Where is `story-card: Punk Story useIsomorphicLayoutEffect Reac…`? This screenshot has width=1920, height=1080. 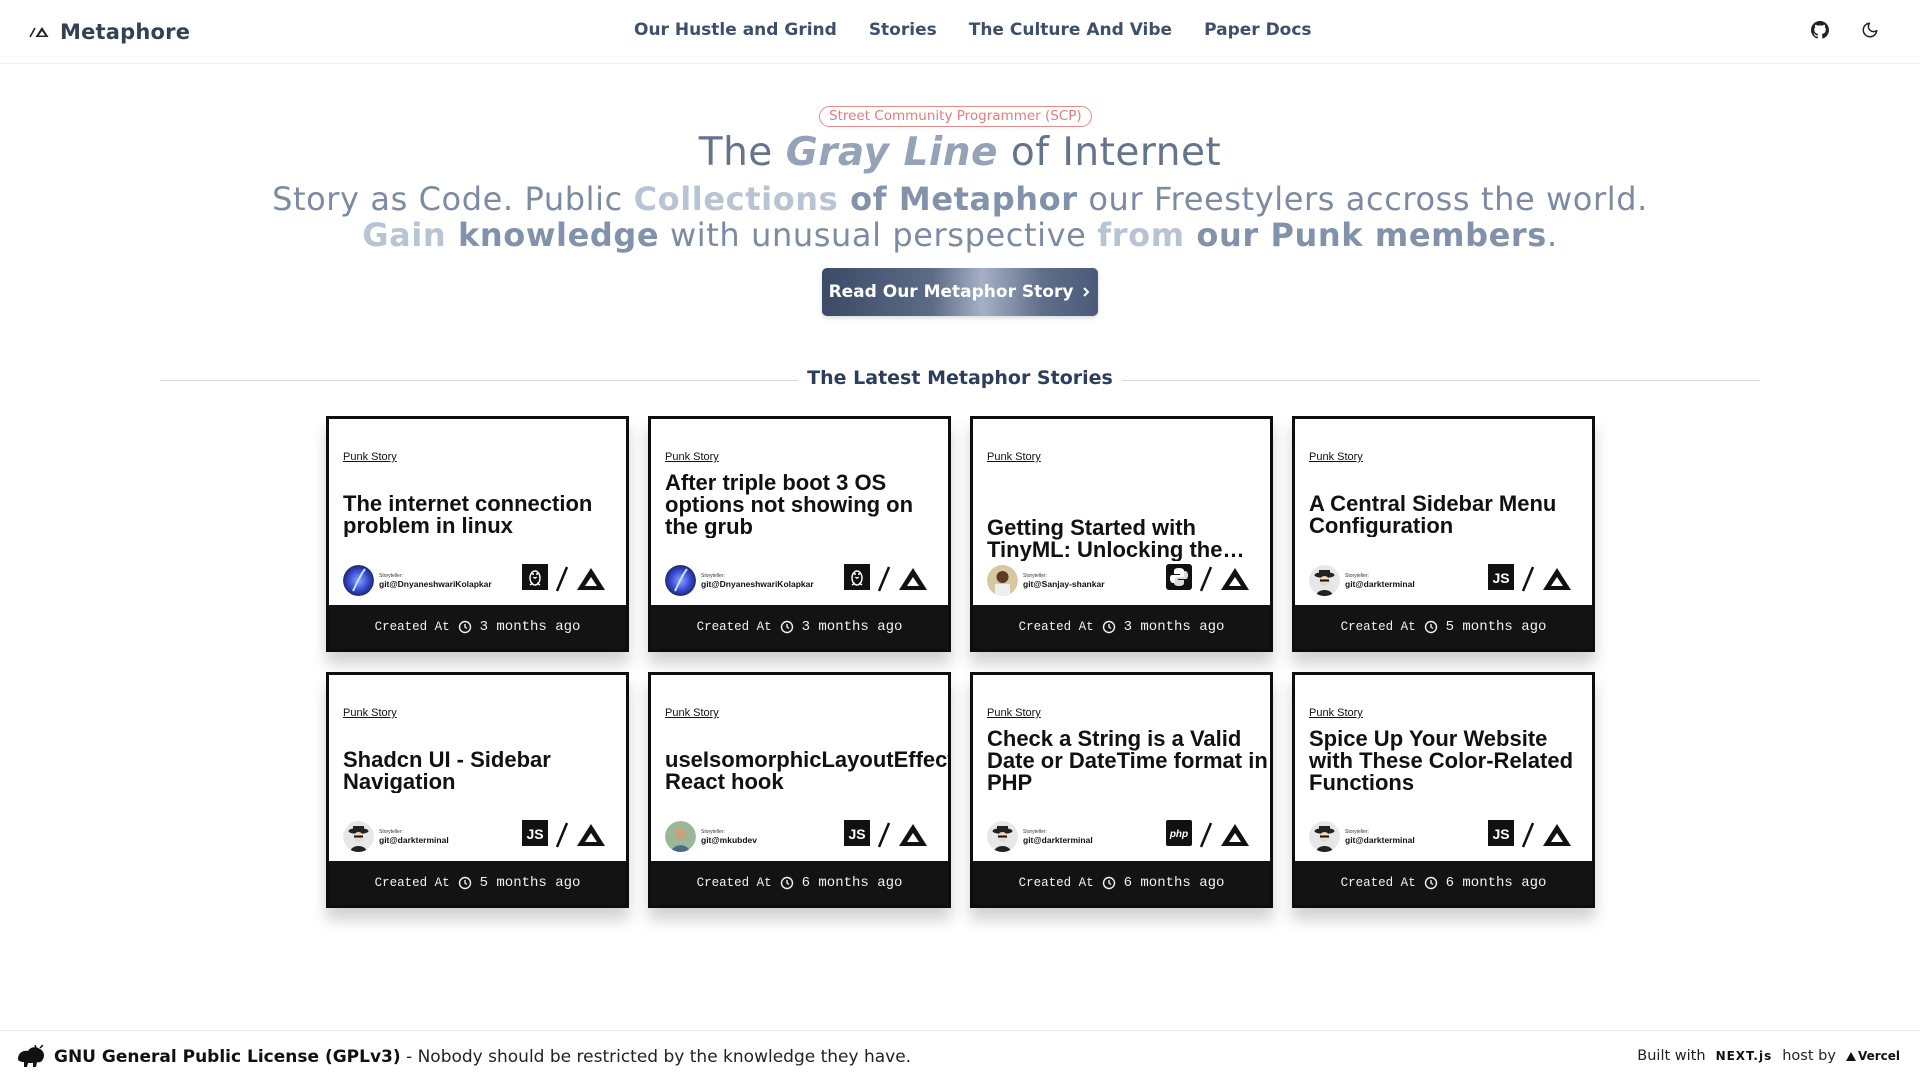
story-card: Punk Story useIsomorphicLayoutEffect Reac… is located at coordinates (799, 790).